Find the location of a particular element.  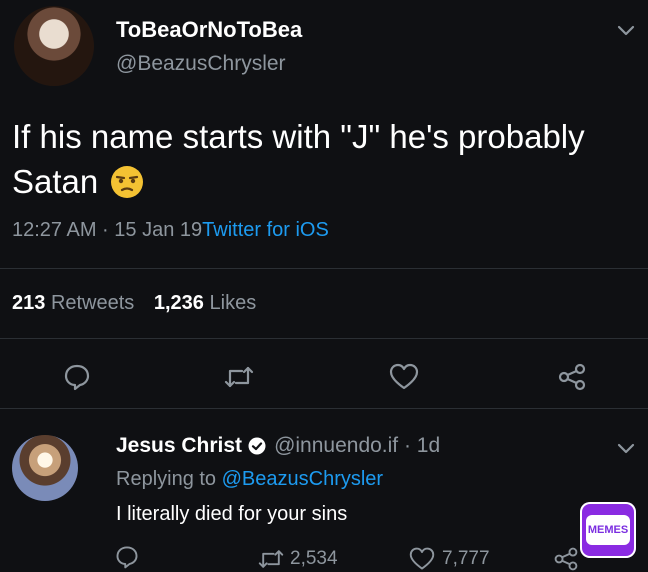

replying-to: Replying to @BeazusChrysler is located at coordinates (249, 479).